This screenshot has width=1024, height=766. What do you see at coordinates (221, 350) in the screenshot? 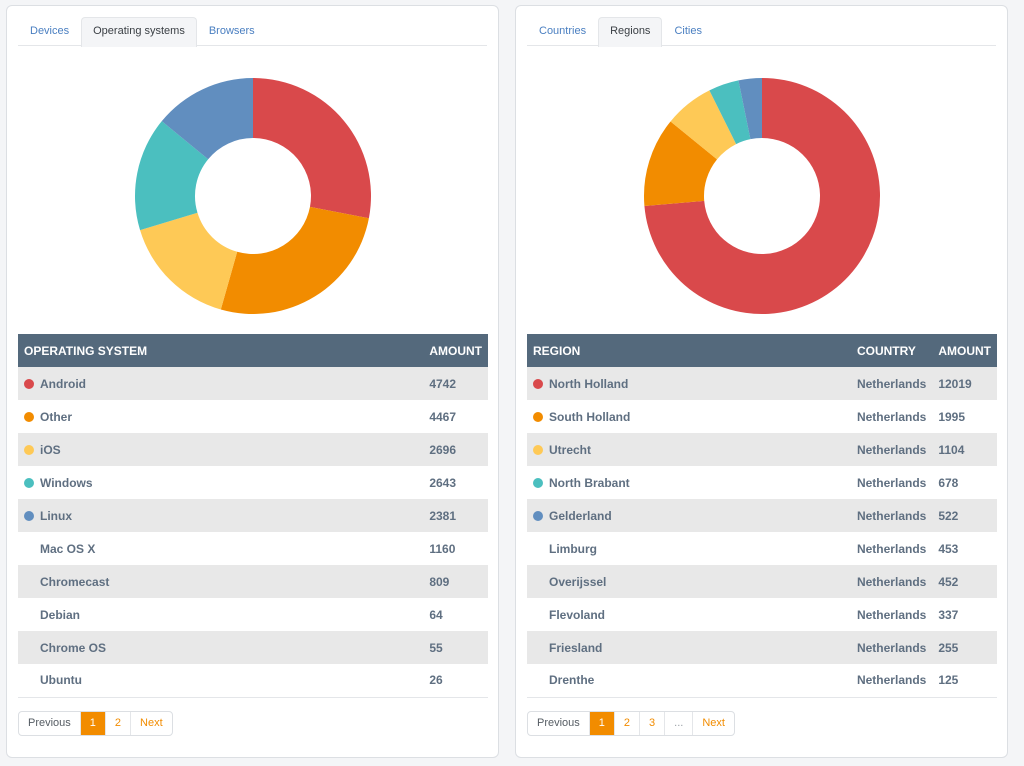
I see `header-operating-system: OPERATING SYSTEM` at bounding box center [221, 350].